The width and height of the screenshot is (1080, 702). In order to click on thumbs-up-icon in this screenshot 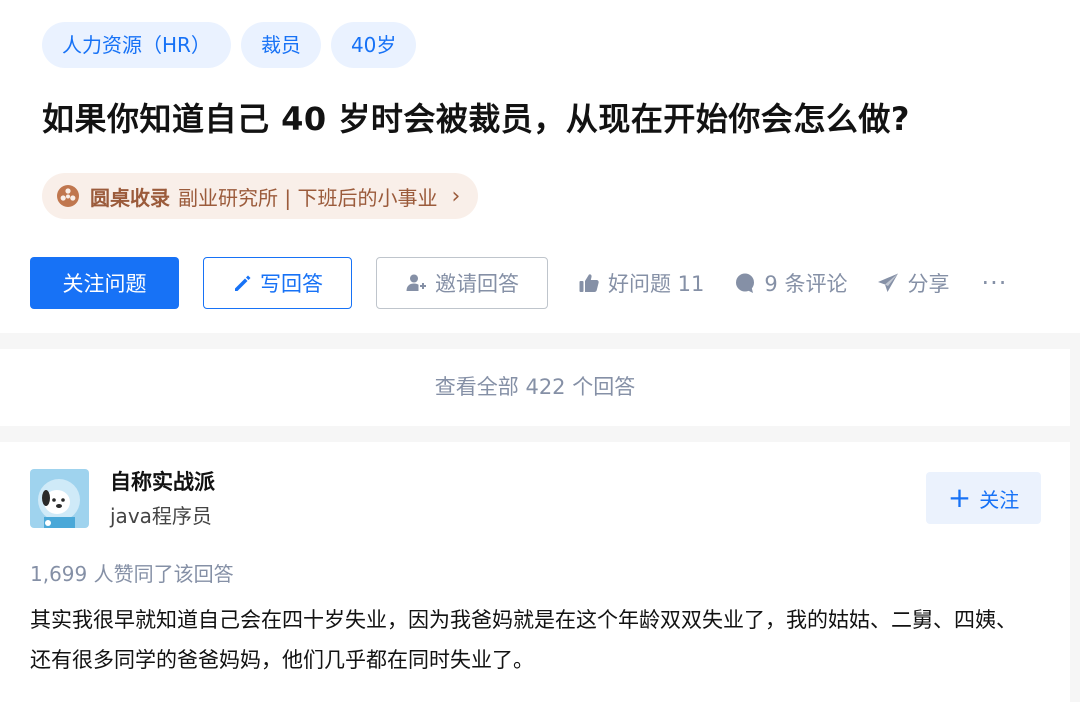, I will do `click(589, 283)`.